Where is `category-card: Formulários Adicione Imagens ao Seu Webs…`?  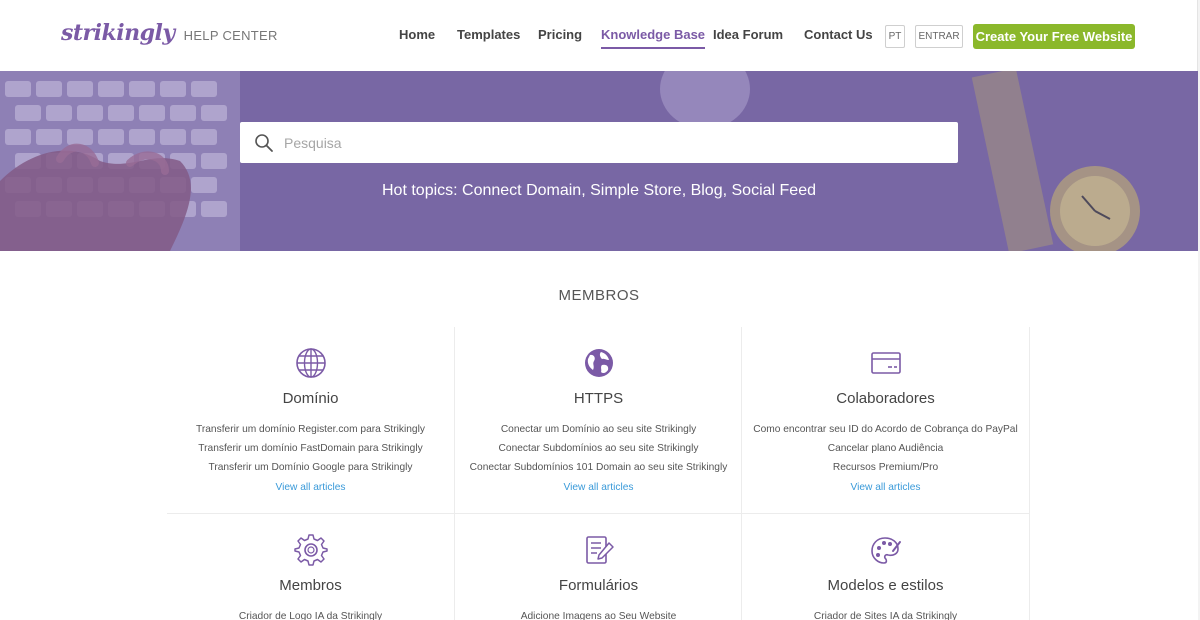
category-card: Formulários Adicione Imagens ao Seu Webs… is located at coordinates (598, 576).